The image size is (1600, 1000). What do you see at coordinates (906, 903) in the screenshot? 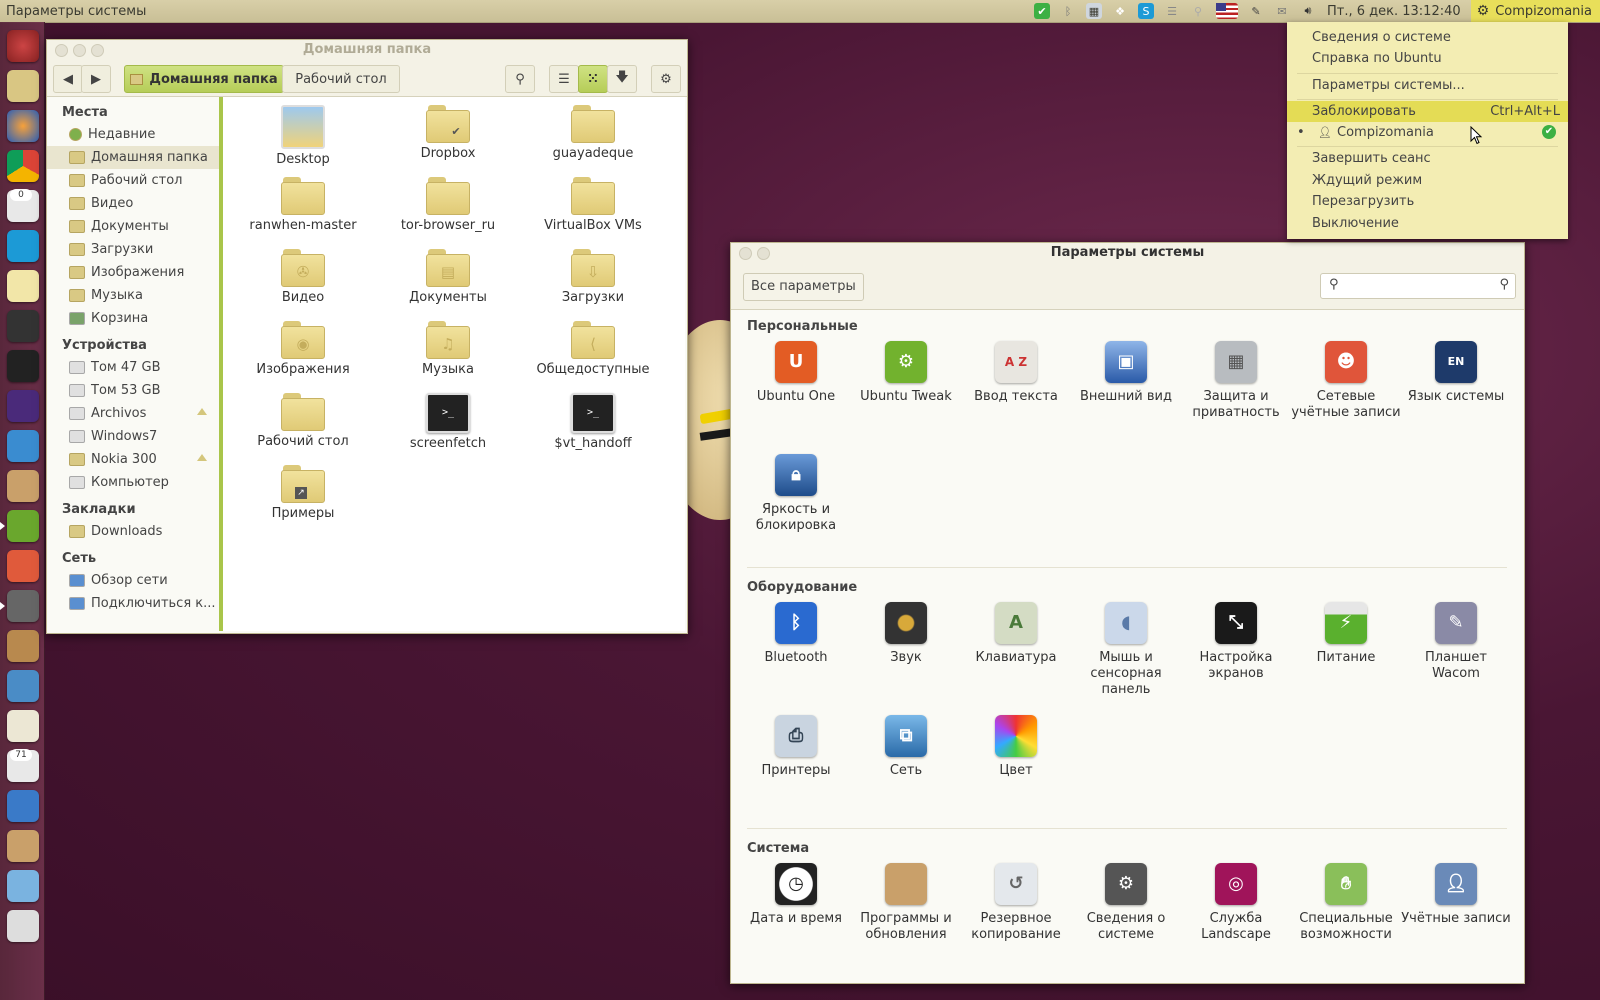
I see `settings-item-software-updates: Программы и обновления` at bounding box center [906, 903].